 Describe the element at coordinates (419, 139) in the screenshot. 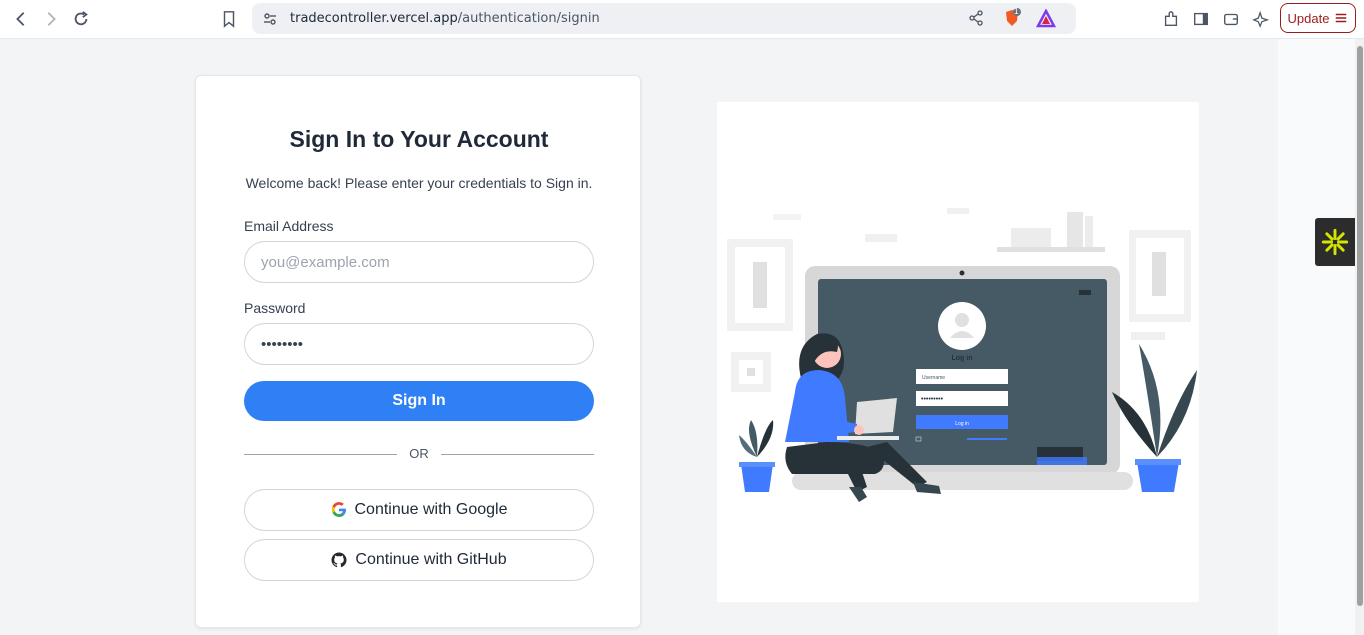

I see `page-title: Sign In to Your Account` at that location.